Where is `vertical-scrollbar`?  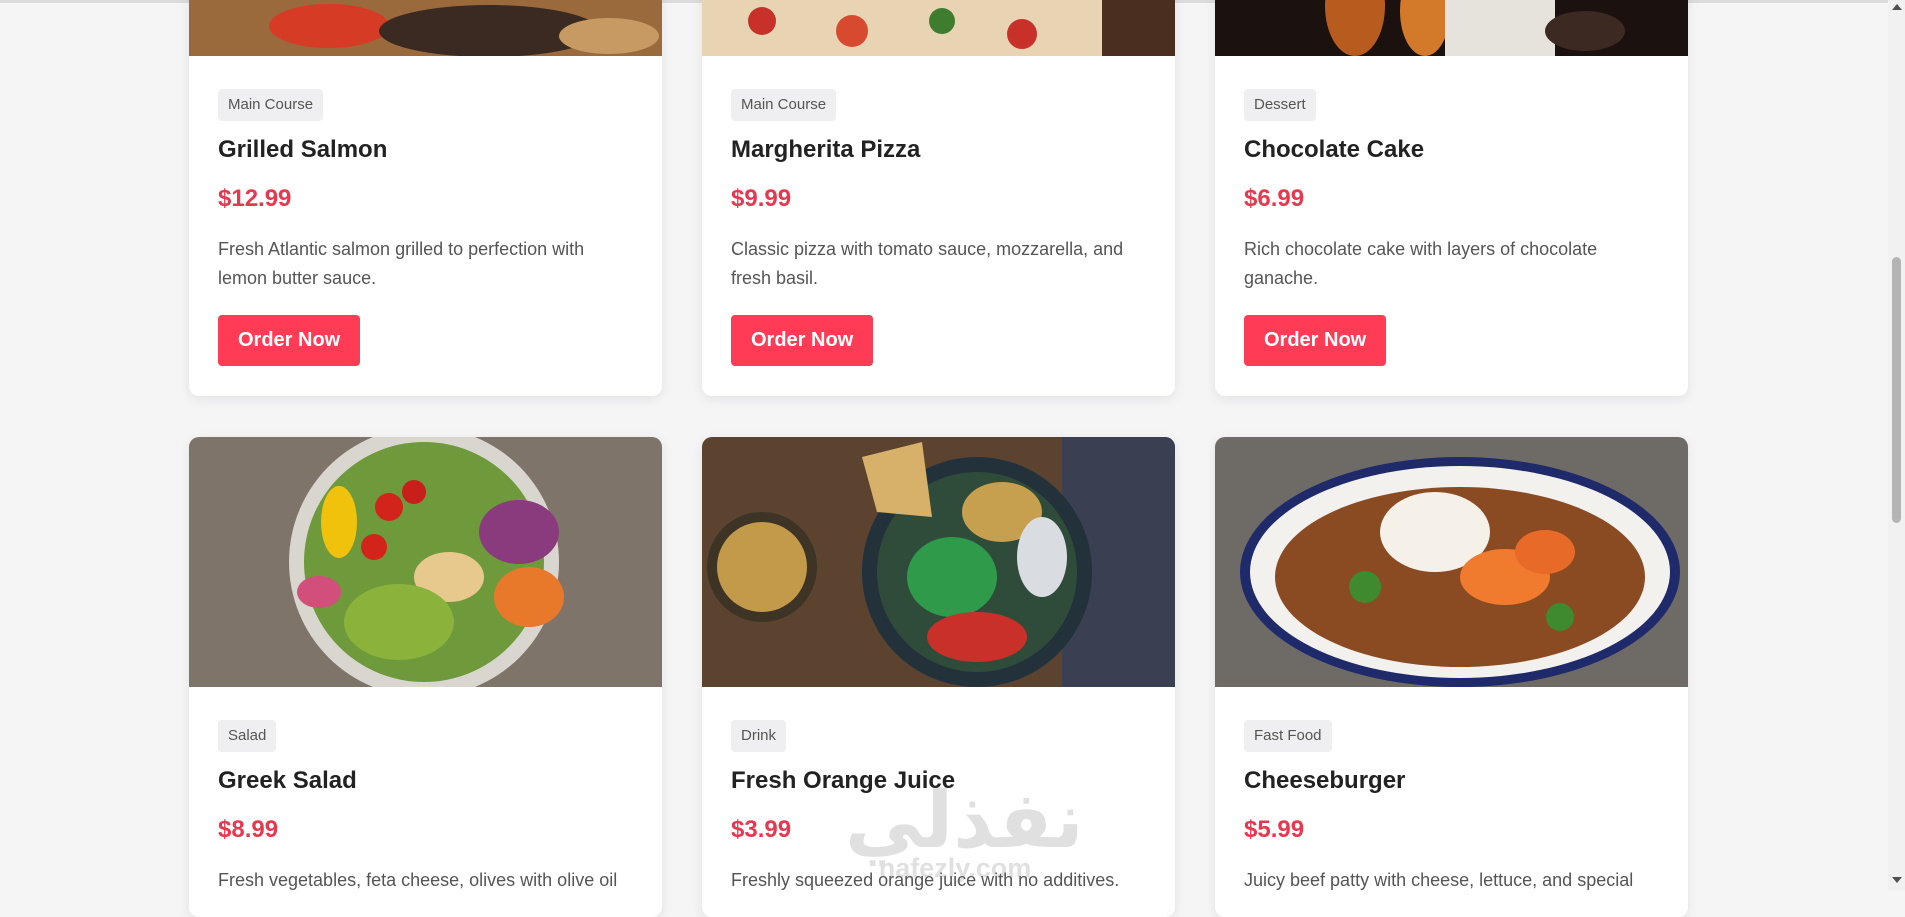 vertical-scrollbar is located at coordinates (1896, 445).